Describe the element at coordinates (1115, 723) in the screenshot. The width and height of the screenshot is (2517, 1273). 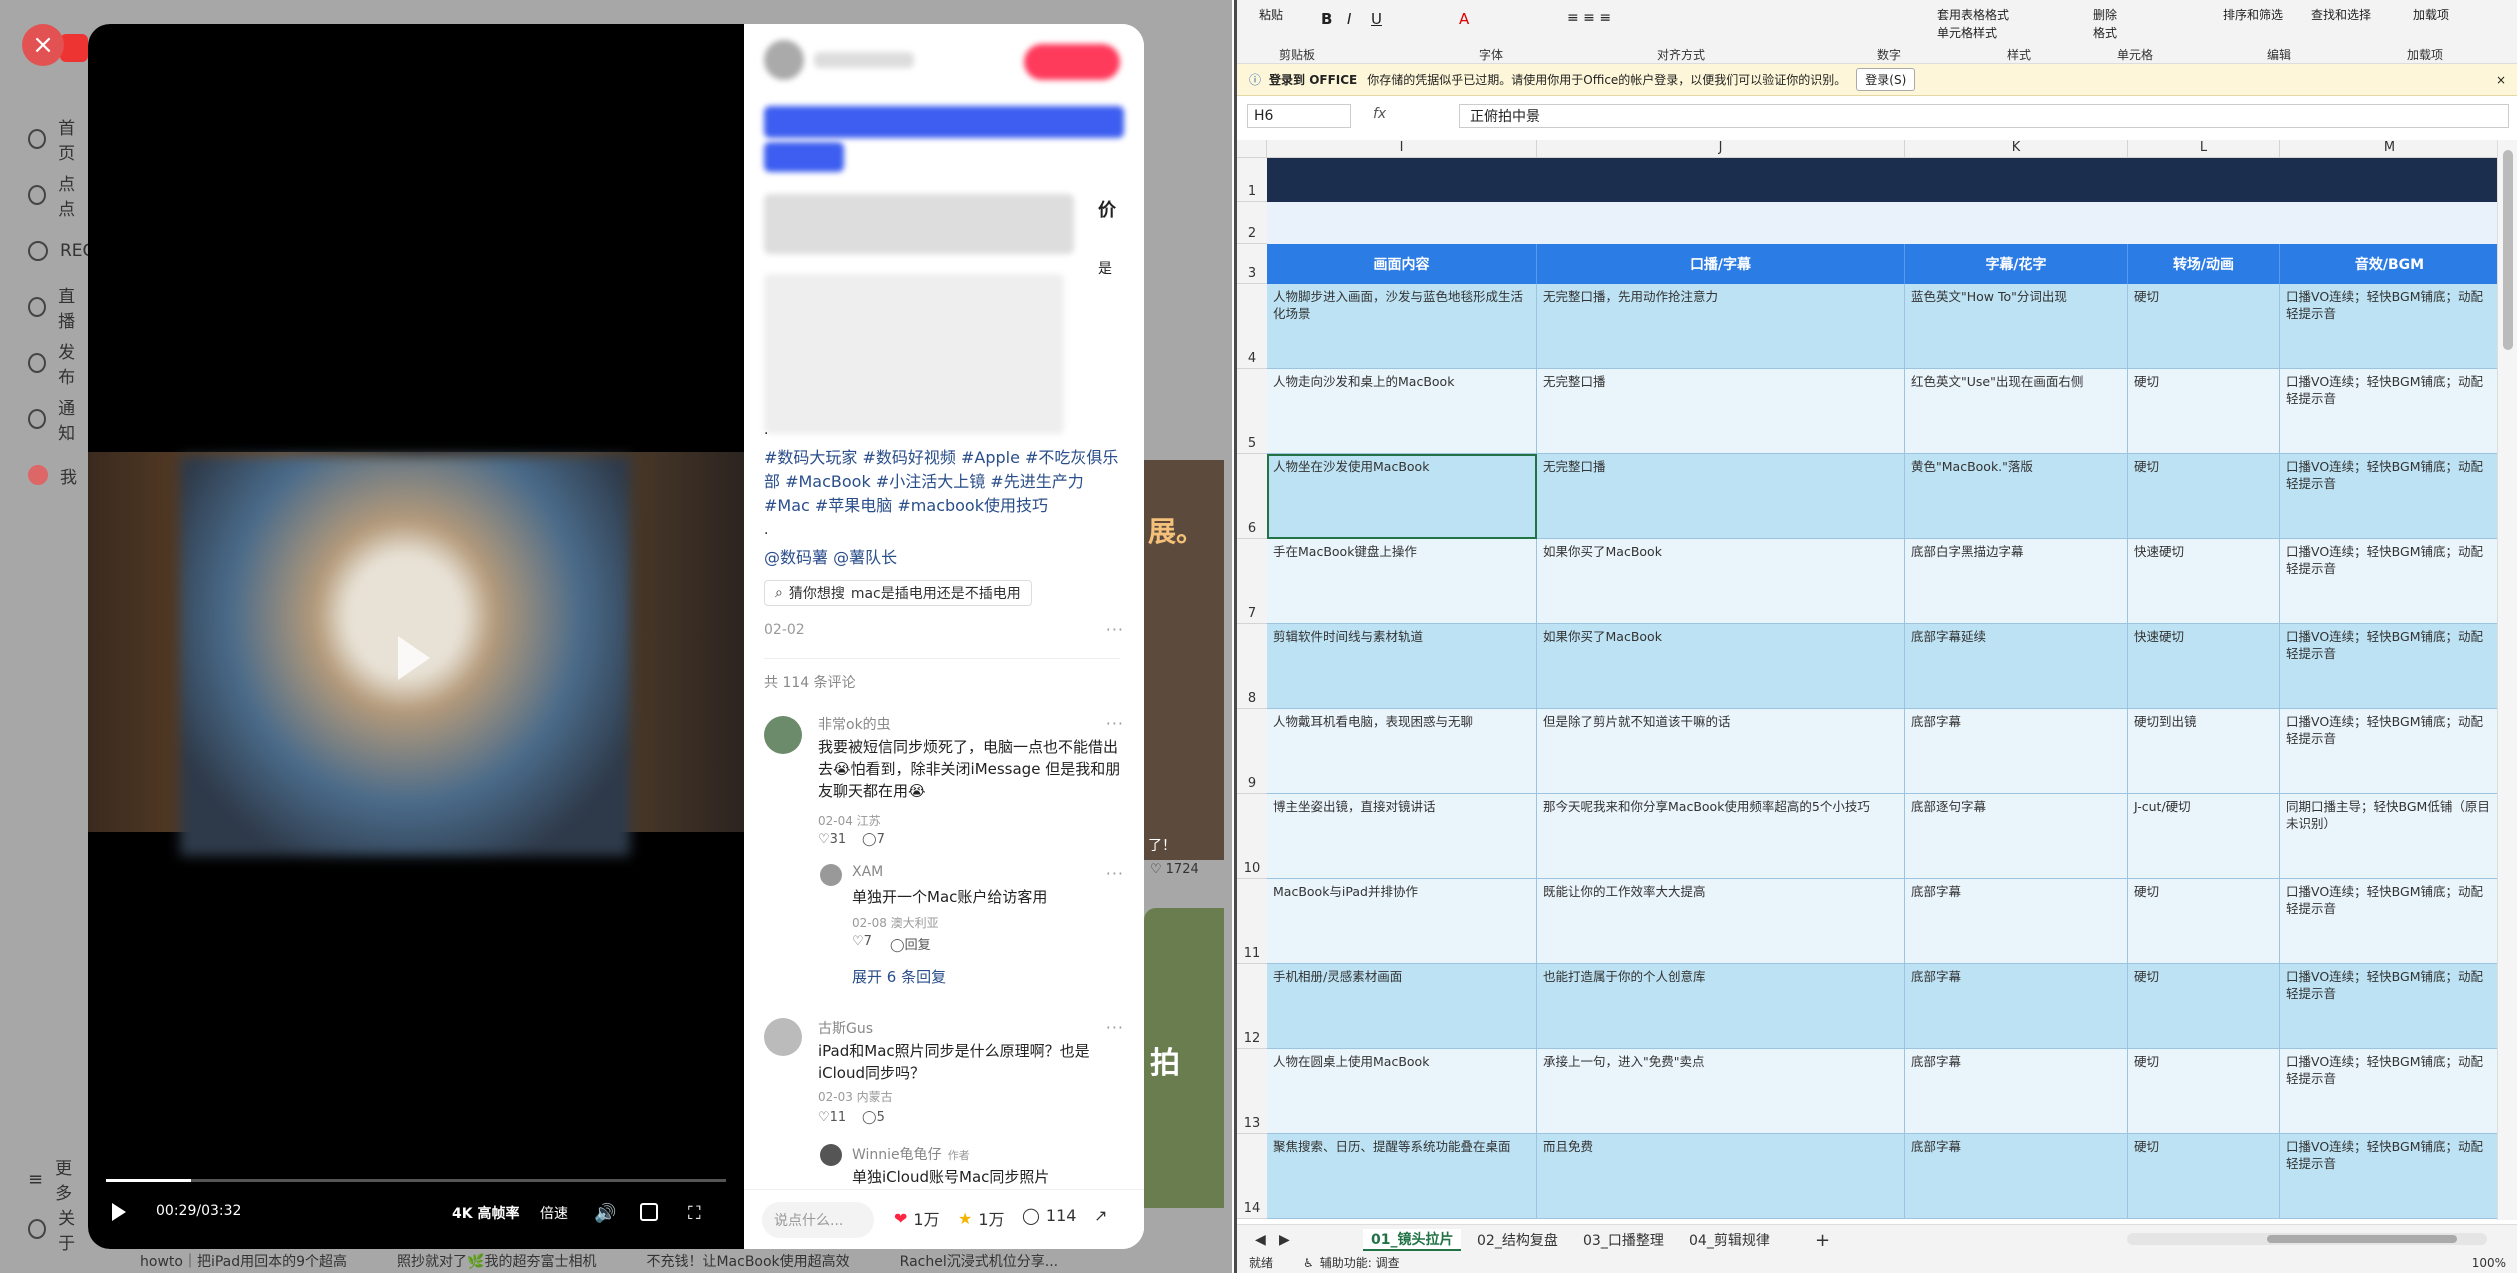
I see `comment-more-icon: ···` at that location.